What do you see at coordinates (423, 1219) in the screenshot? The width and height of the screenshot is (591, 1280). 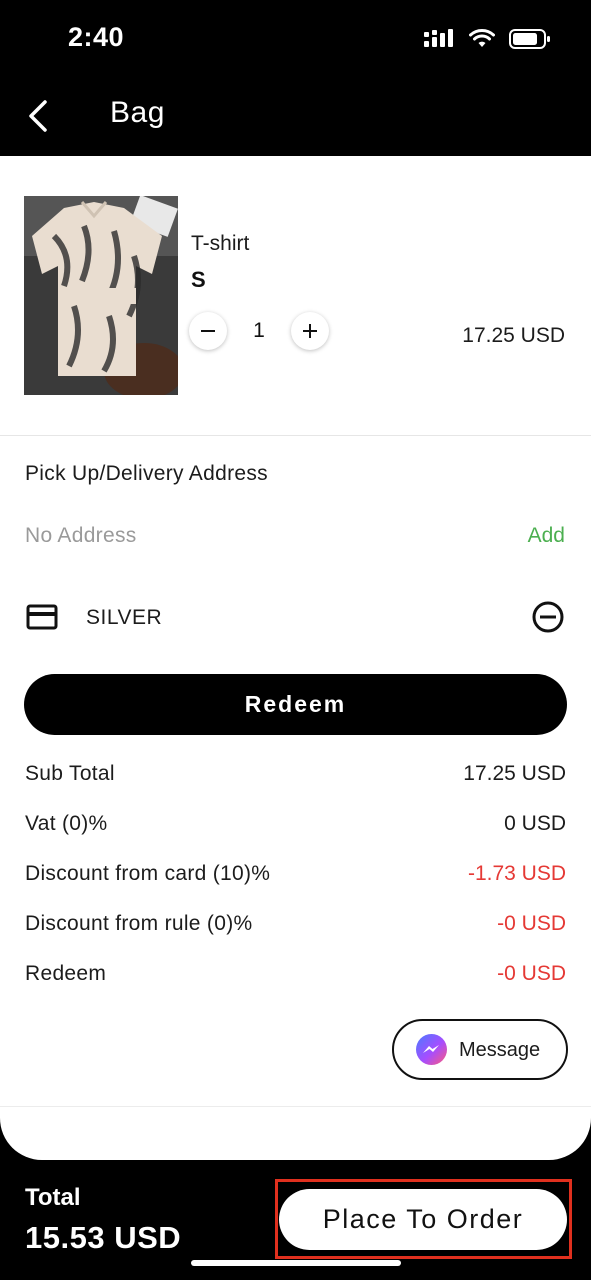 I see `place-order-button: Place To Order` at bounding box center [423, 1219].